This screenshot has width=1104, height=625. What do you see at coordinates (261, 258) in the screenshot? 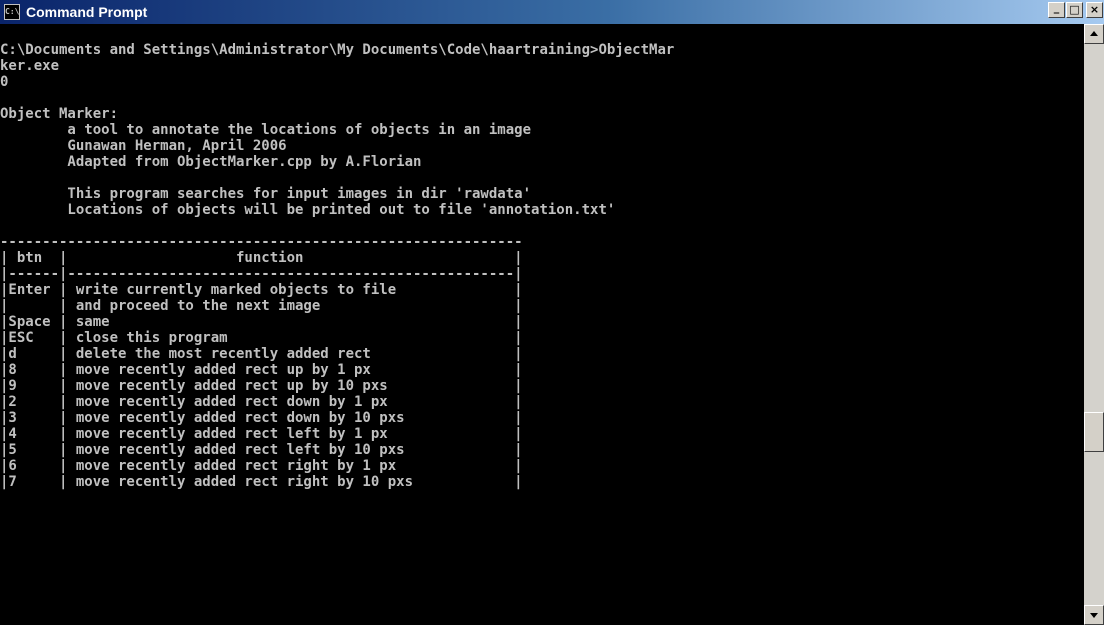
I see `console-line: | btn | function |` at bounding box center [261, 258].